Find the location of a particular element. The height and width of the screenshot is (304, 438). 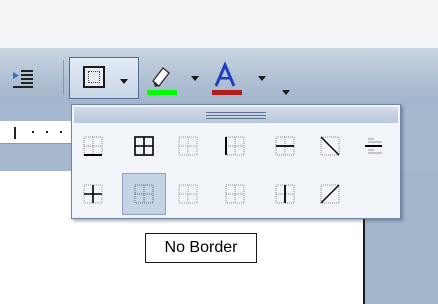

bottom-border-icon is located at coordinates (93, 146).